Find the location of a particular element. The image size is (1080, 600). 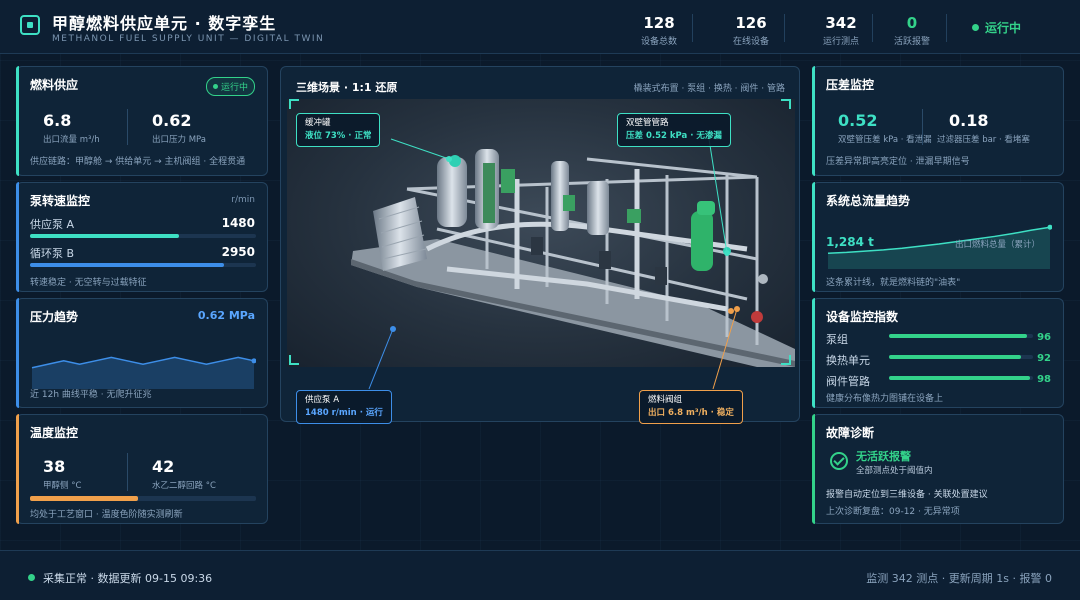

stat-value: 342 is located at coordinates (841, 23).